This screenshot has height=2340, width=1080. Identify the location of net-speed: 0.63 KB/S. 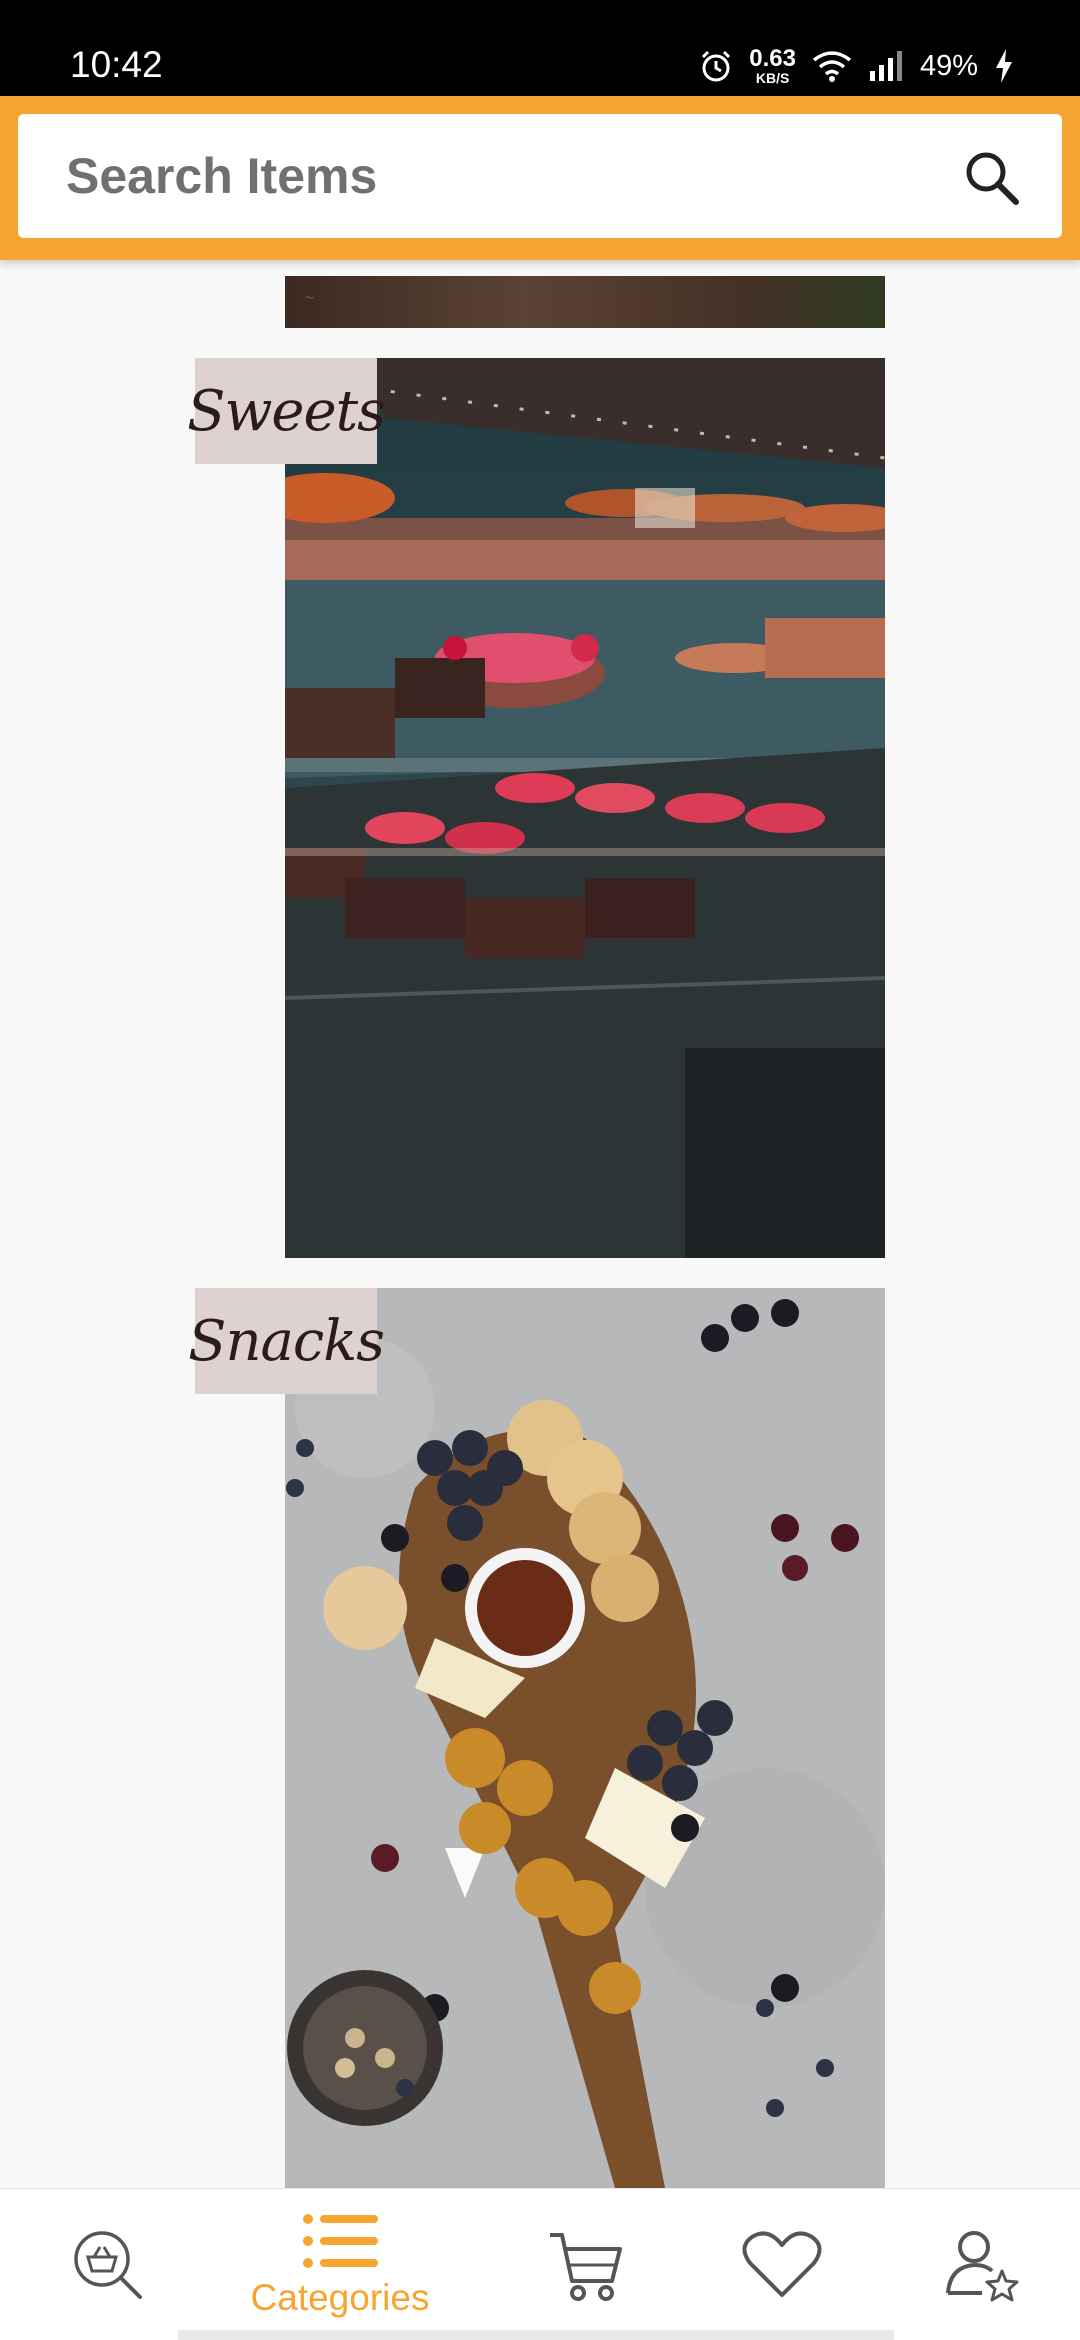
(772, 65).